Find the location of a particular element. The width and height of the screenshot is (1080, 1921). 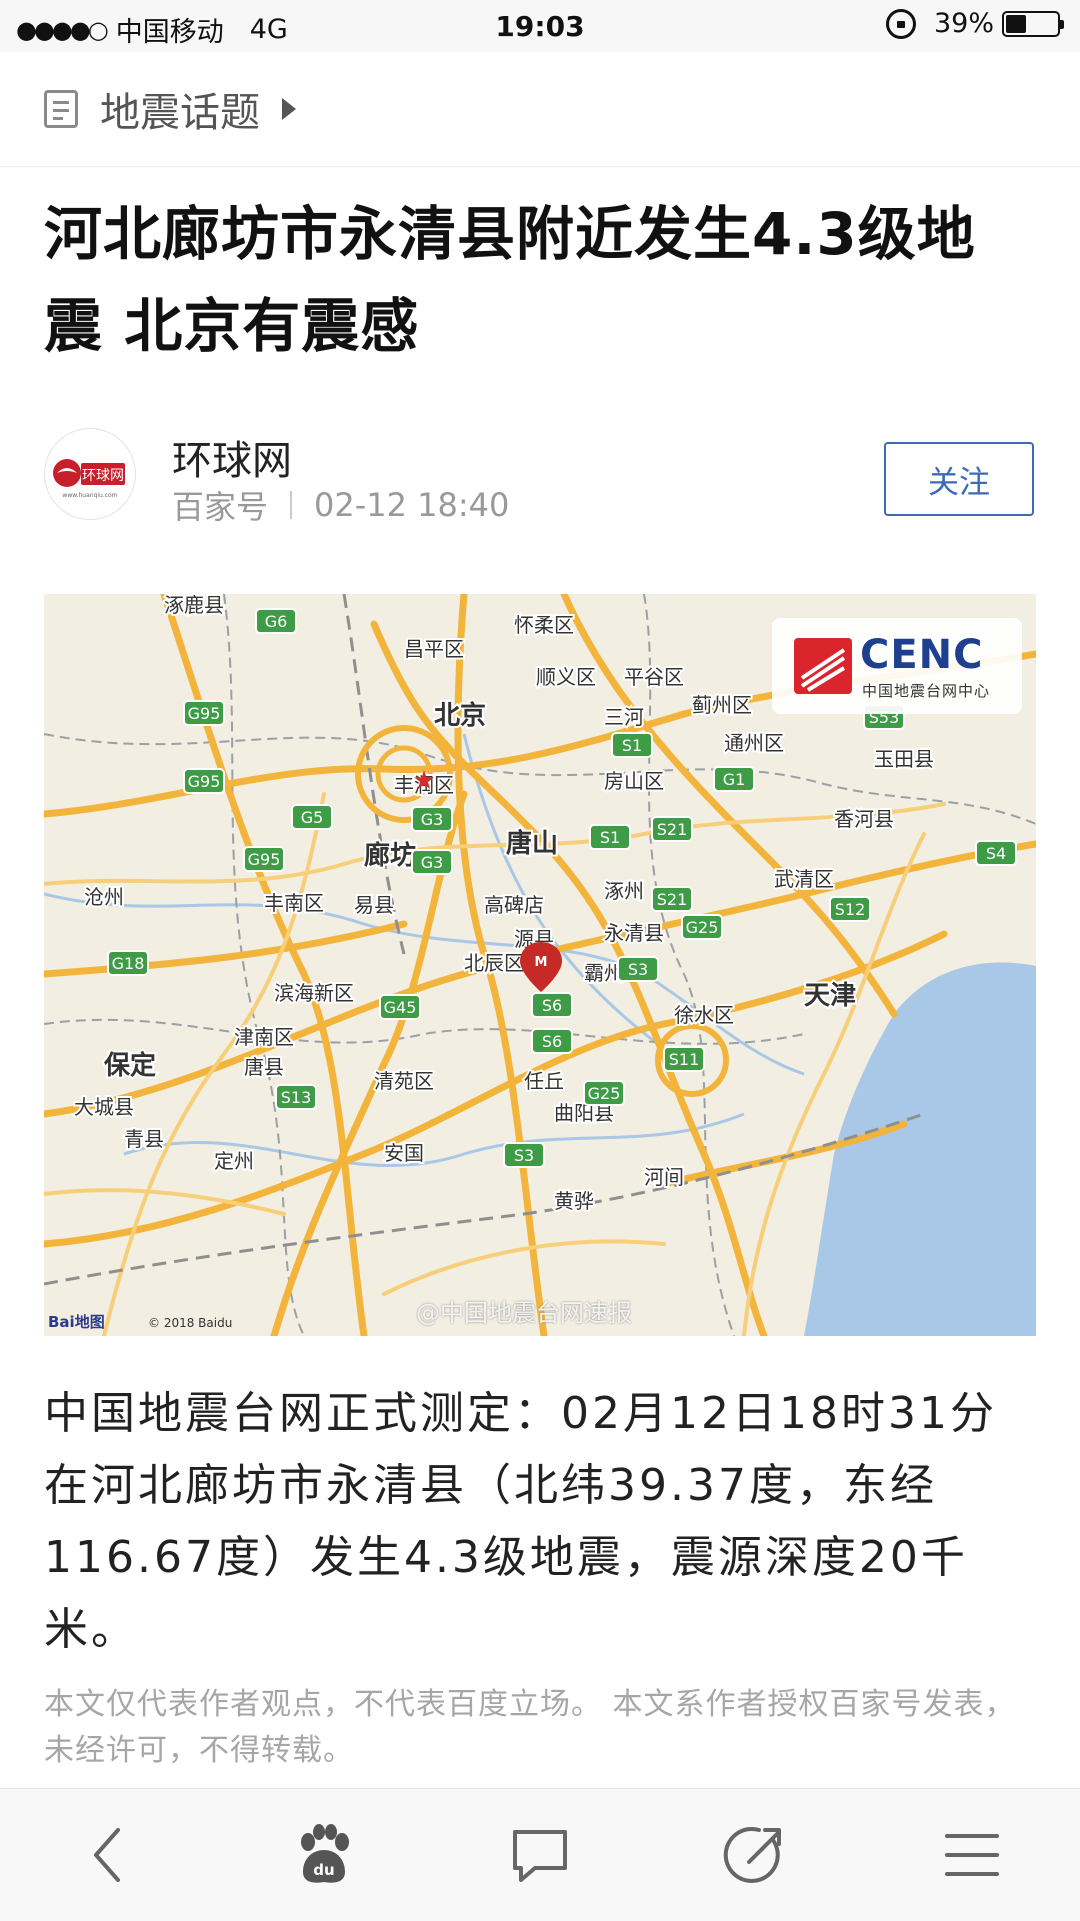

highway-shield-label: S3 is located at coordinates (524, 1155).